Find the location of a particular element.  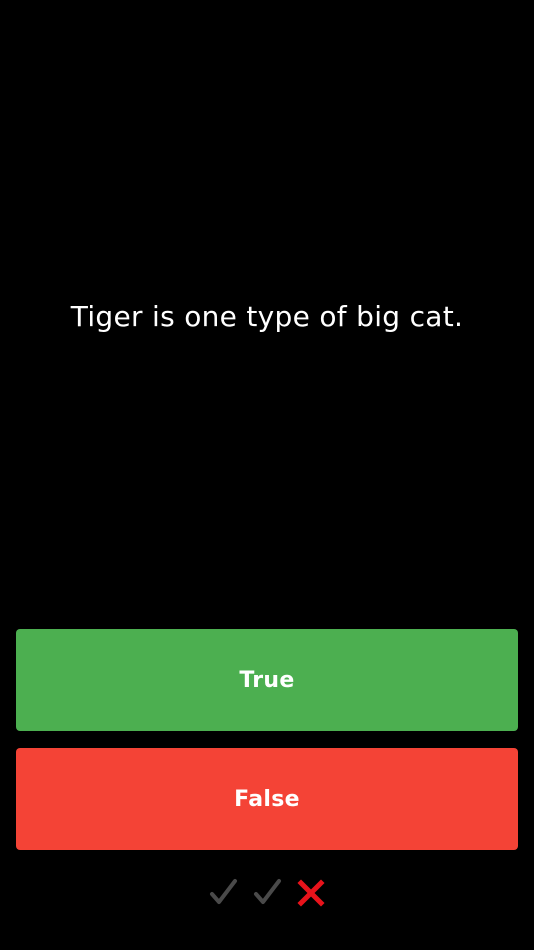

false-button: False is located at coordinates (267, 799).